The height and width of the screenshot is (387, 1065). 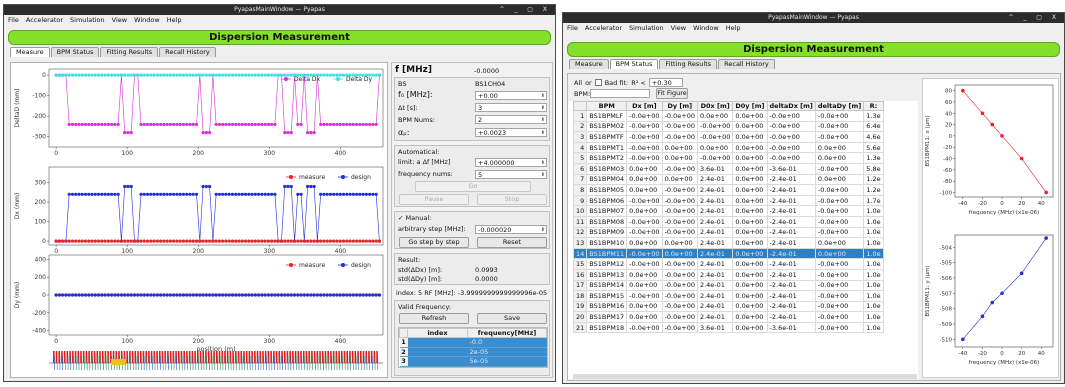 I want to click on fit-figure-button: Fit Figure, so click(x=672, y=93).